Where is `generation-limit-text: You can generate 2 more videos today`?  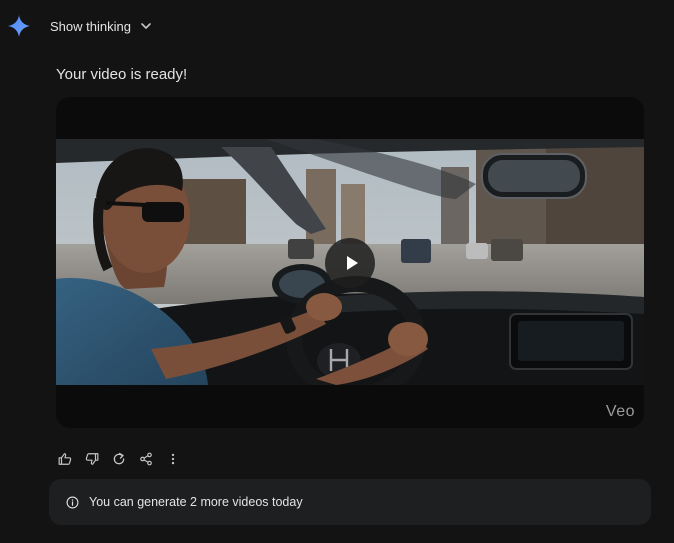
generation-limit-text: You can generate 2 more videos today is located at coordinates (196, 502).